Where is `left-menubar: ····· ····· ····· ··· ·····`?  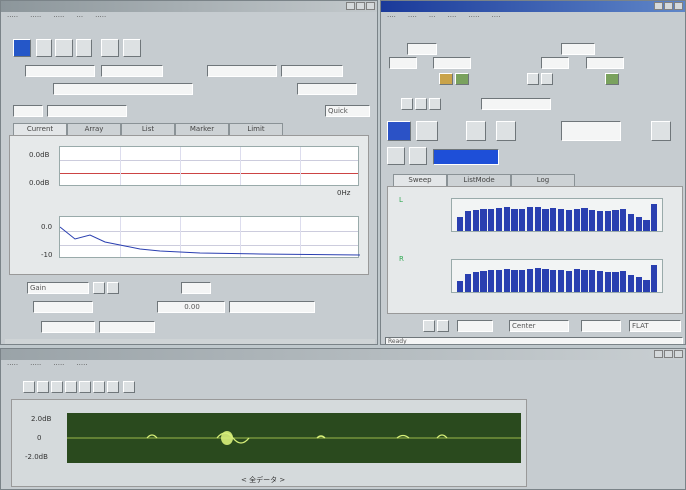 left-menubar: ····· ····· ····· ··· ····· is located at coordinates (57, 17).